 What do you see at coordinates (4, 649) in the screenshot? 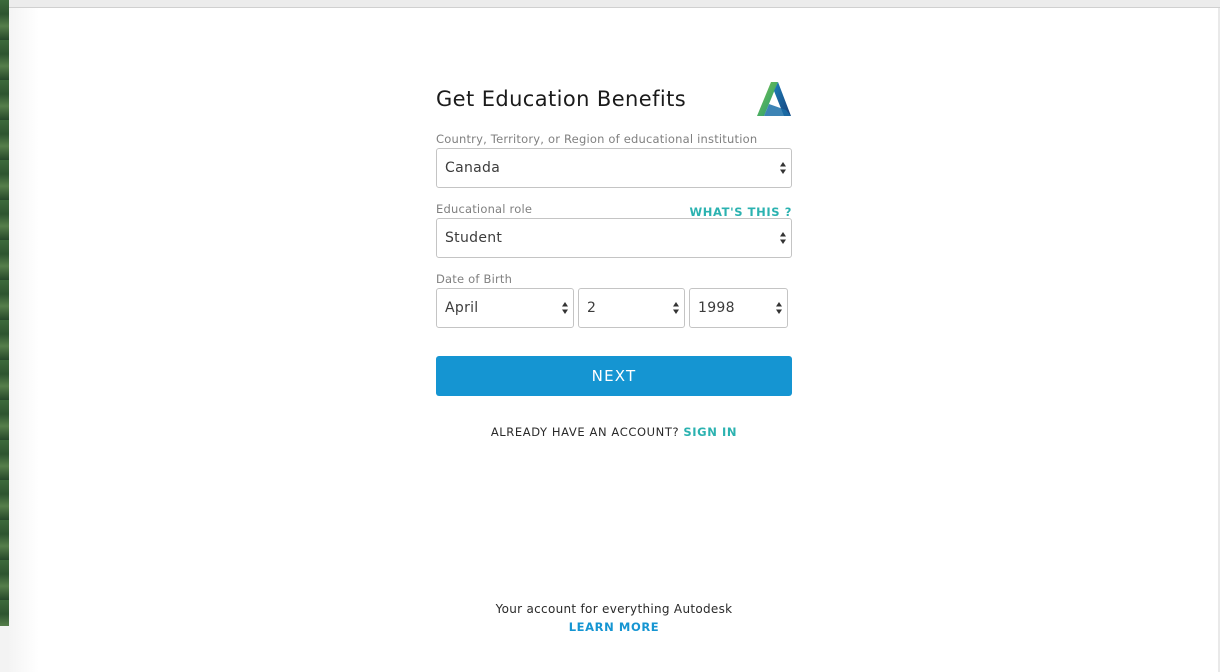
I see `background-strip-lower` at bounding box center [4, 649].